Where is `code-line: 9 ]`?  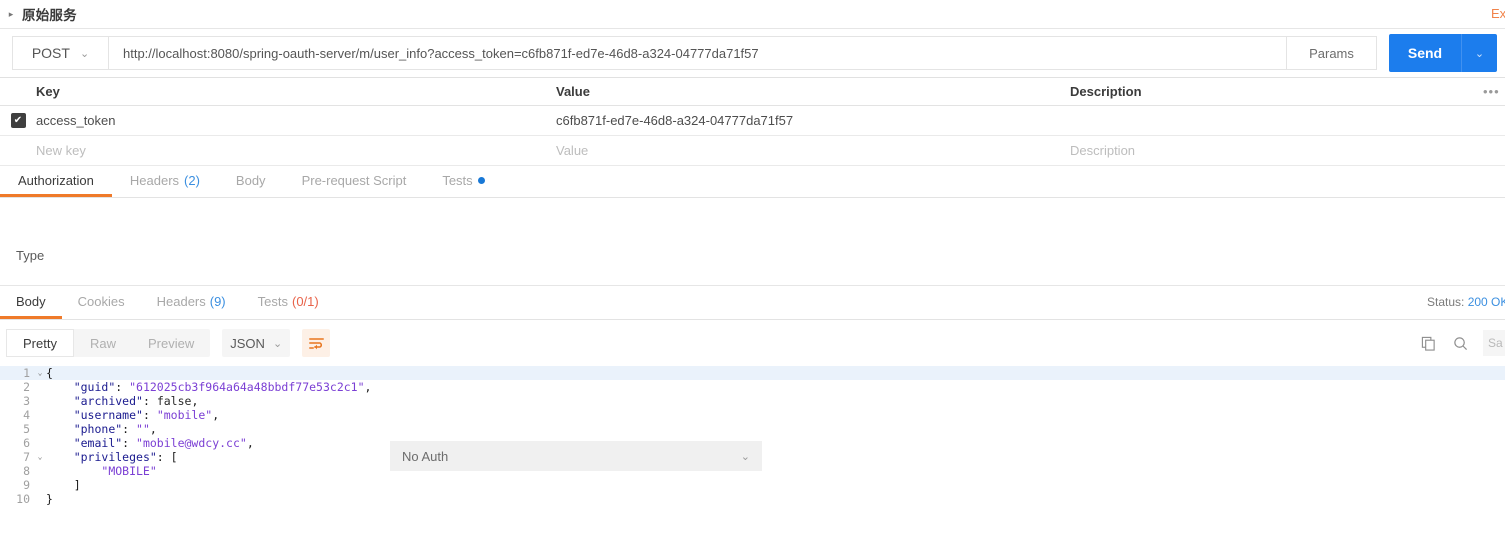 code-line: 9 ] is located at coordinates (752, 485).